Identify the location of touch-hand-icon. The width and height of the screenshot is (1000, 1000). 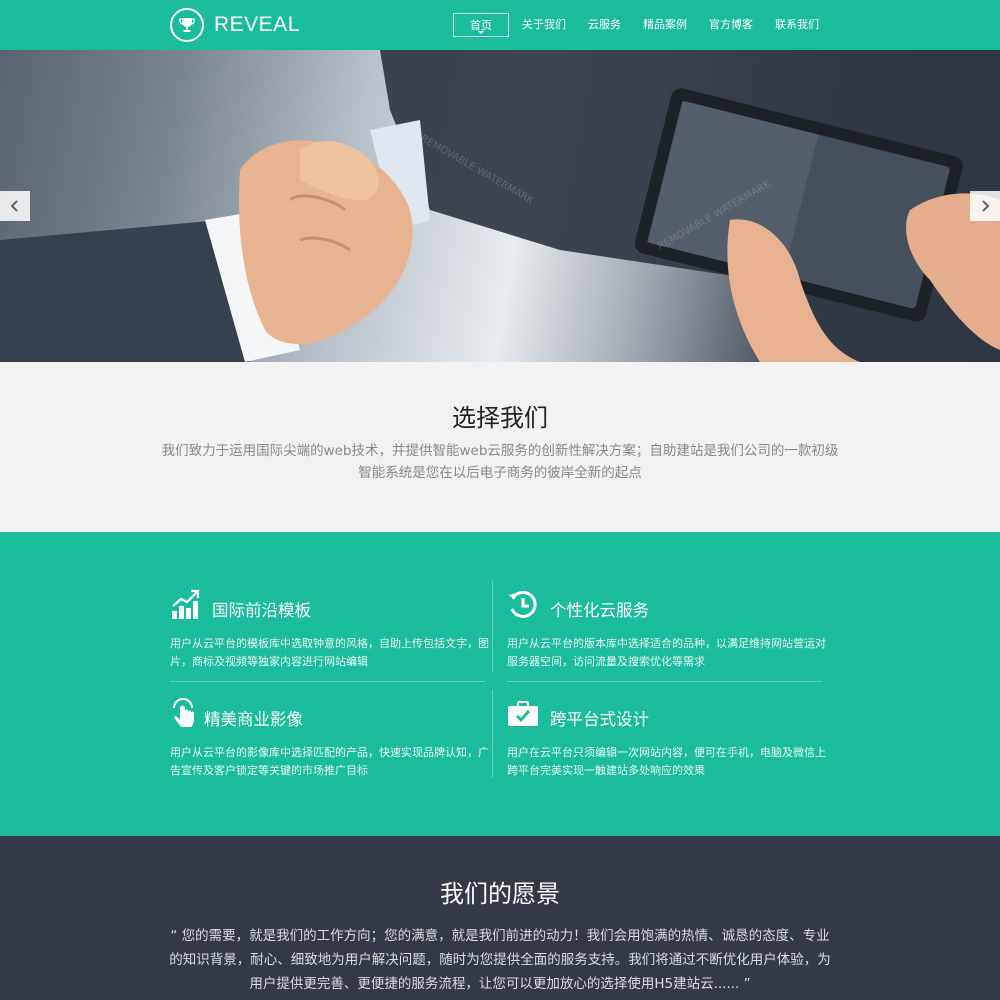
(186, 714).